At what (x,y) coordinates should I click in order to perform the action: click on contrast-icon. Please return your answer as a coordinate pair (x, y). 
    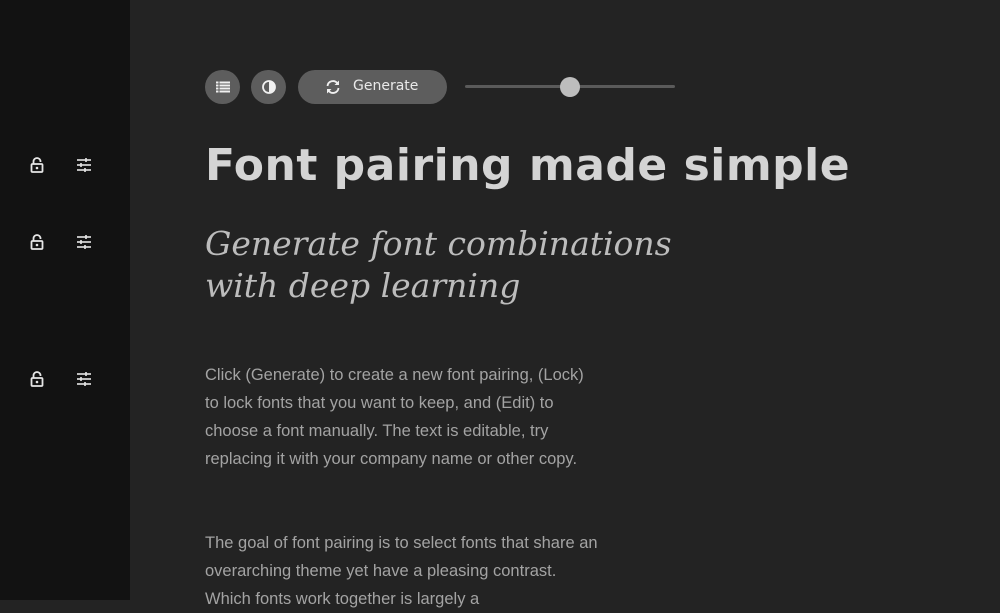
    Looking at the image, I should click on (268, 87).